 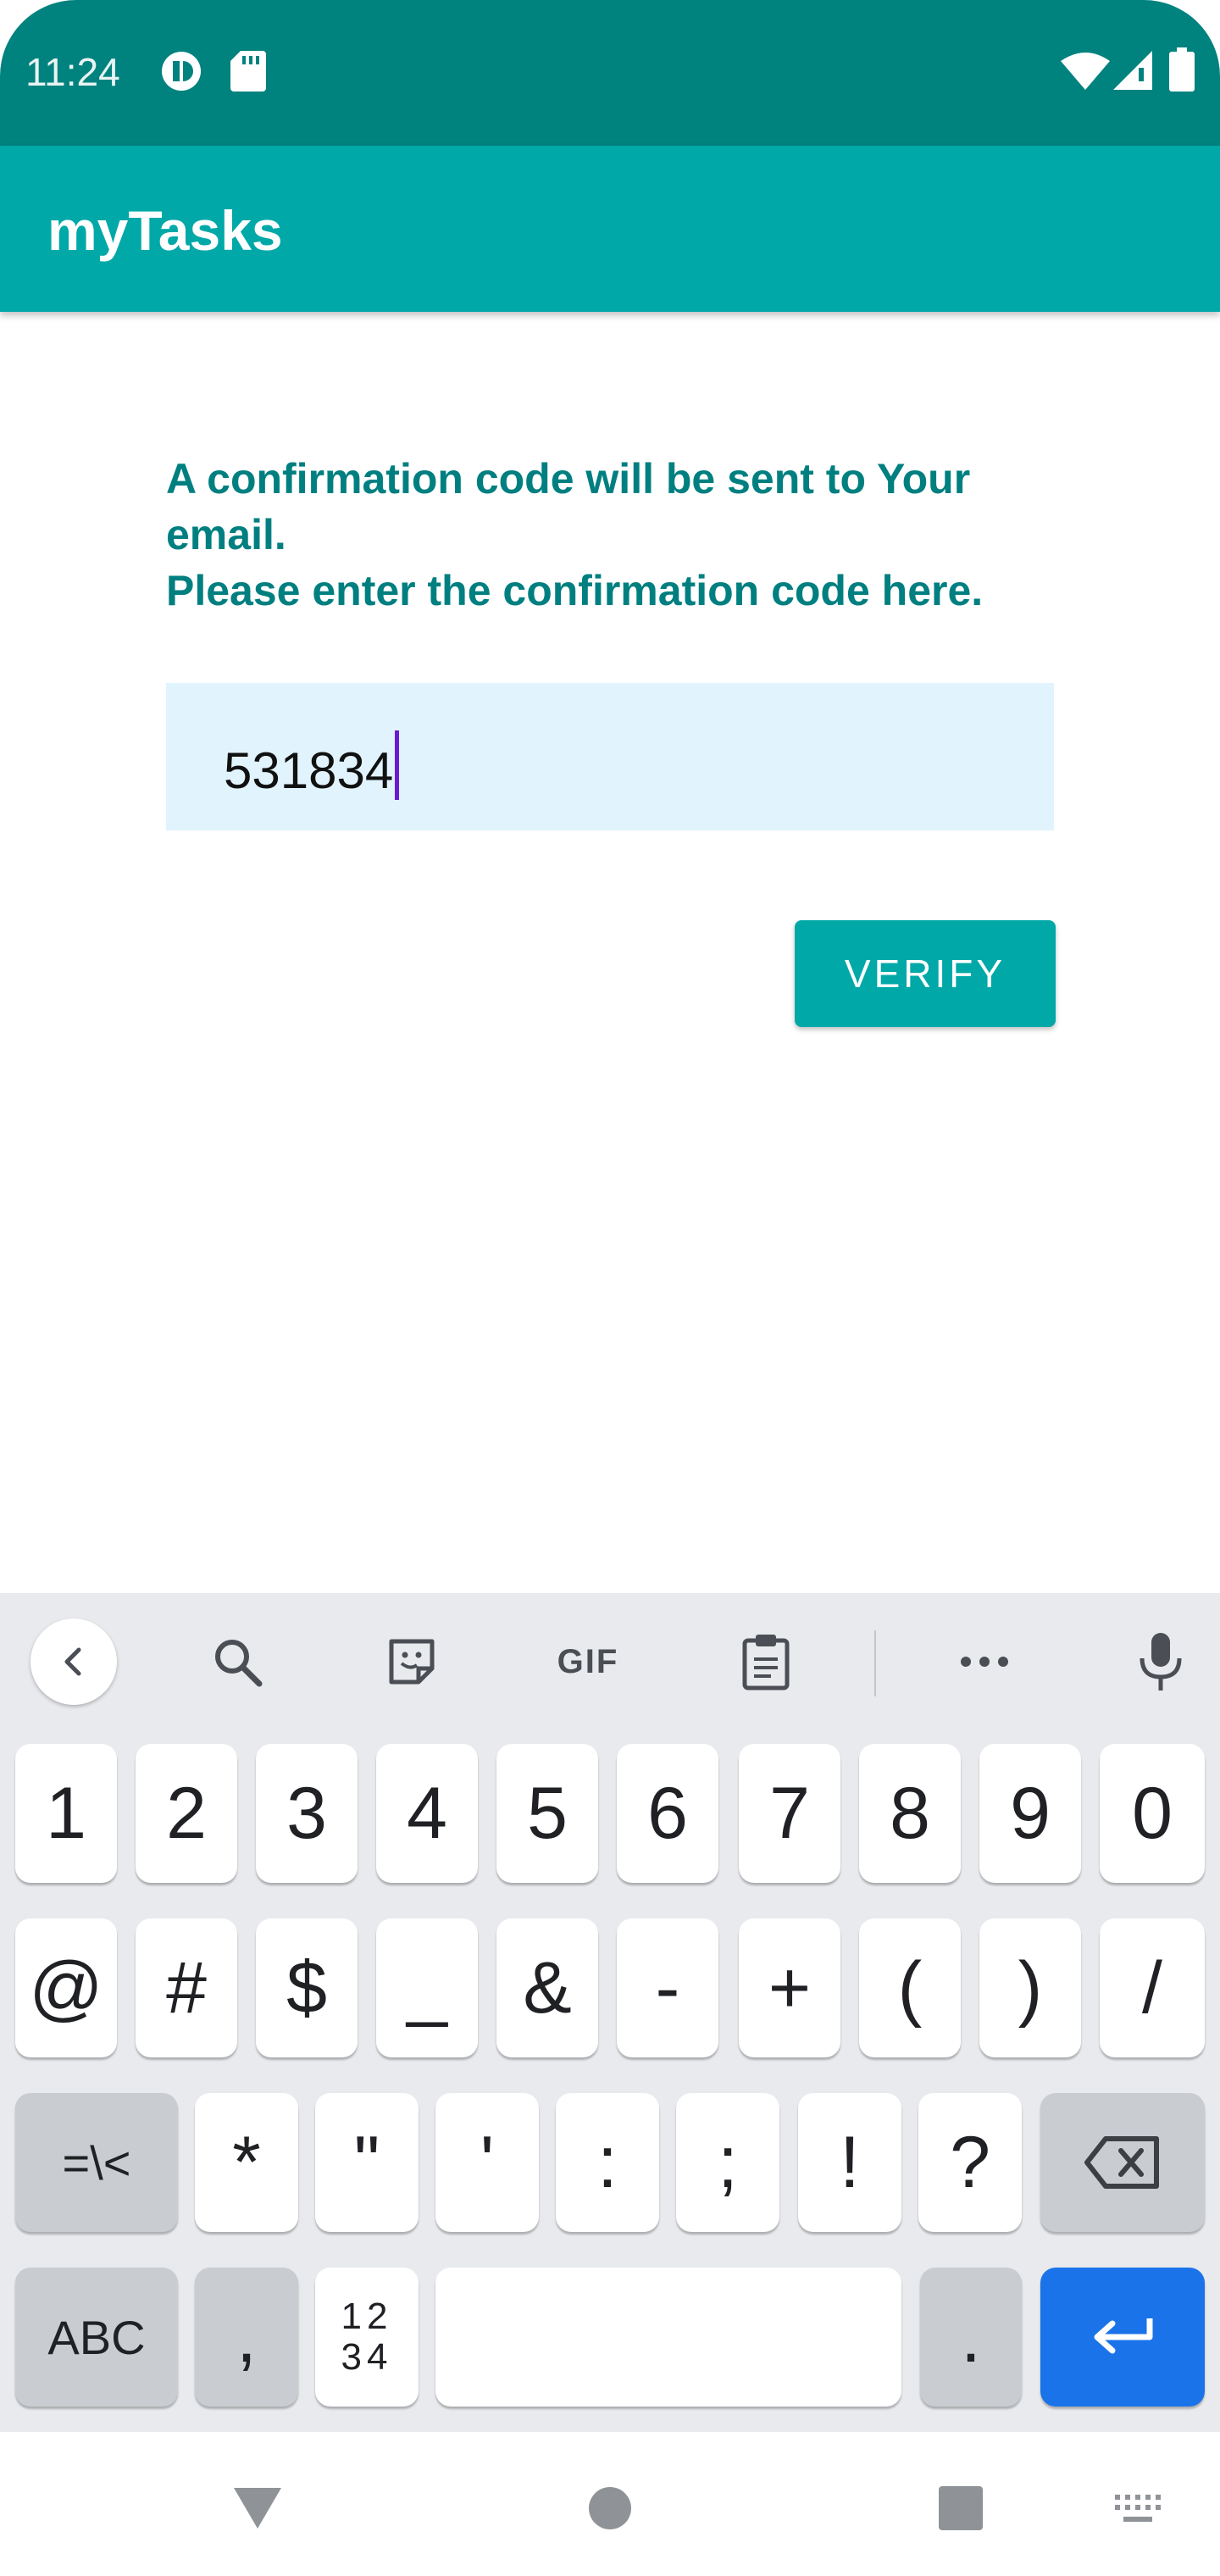 What do you see at coordinates (1137, 2509) in the screenshot?
I see `keyboard-switch-icon` at bounding box center [1137, 2509].